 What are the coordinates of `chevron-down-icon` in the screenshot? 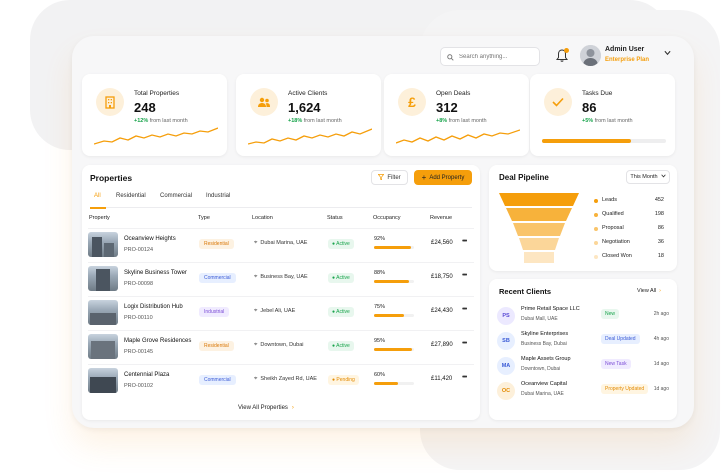 It's located at (667, 54).